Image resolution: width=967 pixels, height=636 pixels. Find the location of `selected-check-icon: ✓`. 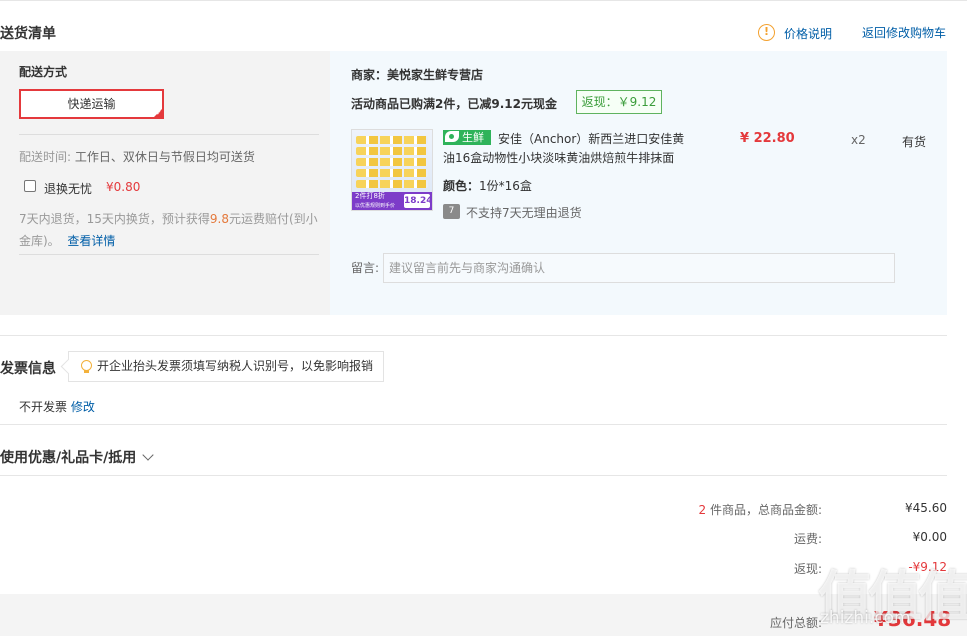

selected-check-icon: ✓ is located at coordinates (158, 113).